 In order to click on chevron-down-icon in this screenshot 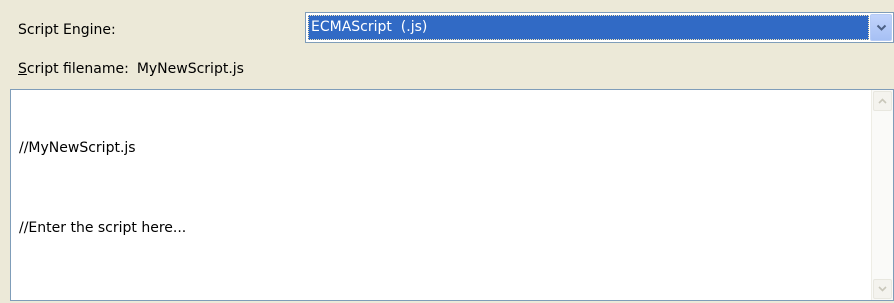, I will do `click(881, 28)`.